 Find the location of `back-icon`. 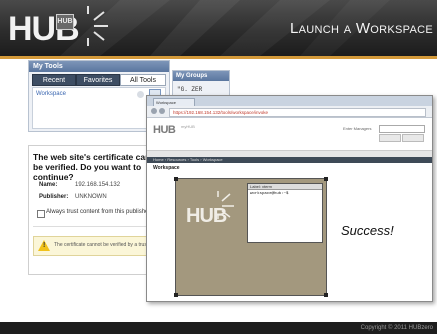

back-icon is located at coordinates (154, 111).